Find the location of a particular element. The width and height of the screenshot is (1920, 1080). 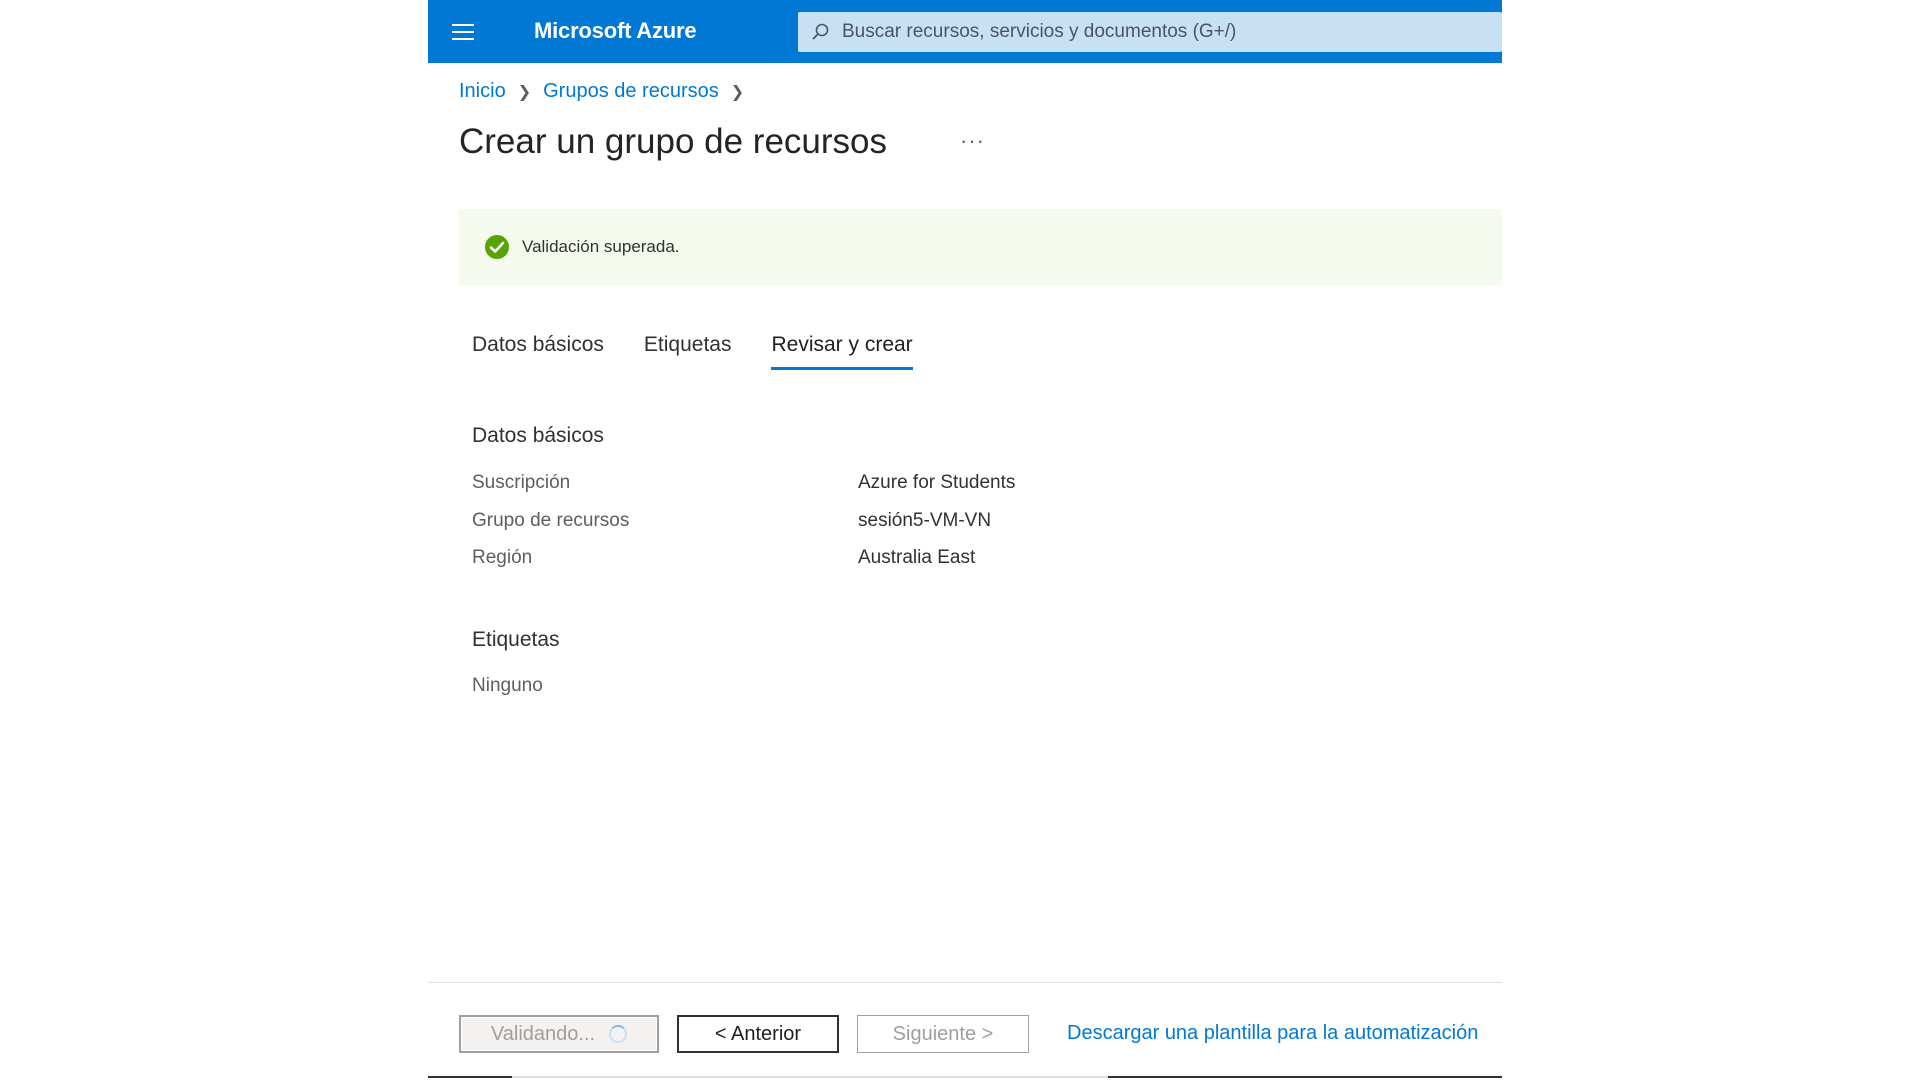

search-input is located at coordinates (1162, 32).